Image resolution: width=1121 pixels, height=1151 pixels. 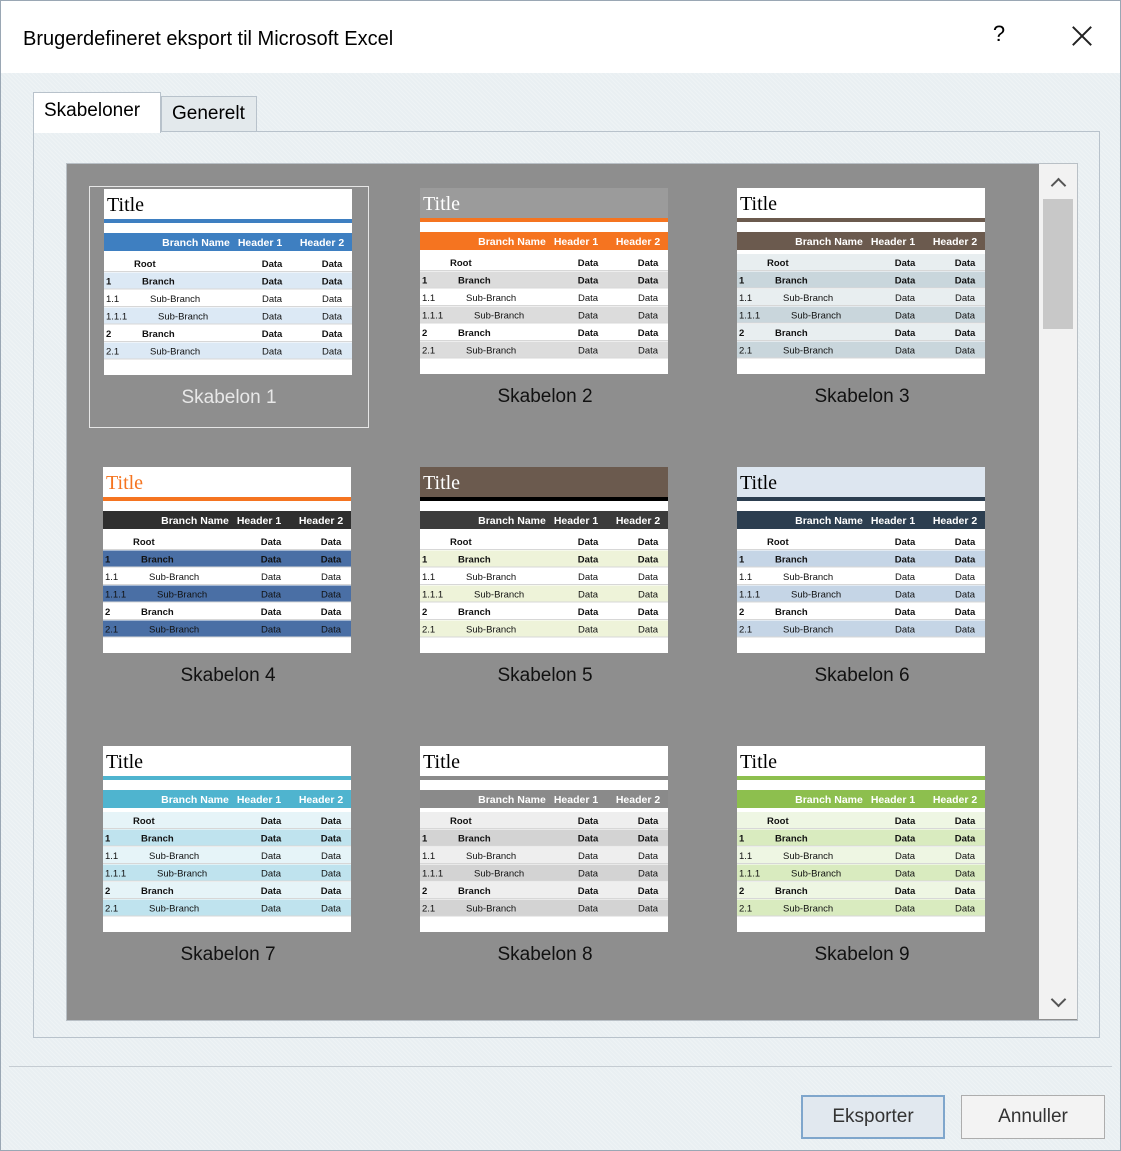 I want to click on scroll-down-button, so click(x=1058, y=1002).